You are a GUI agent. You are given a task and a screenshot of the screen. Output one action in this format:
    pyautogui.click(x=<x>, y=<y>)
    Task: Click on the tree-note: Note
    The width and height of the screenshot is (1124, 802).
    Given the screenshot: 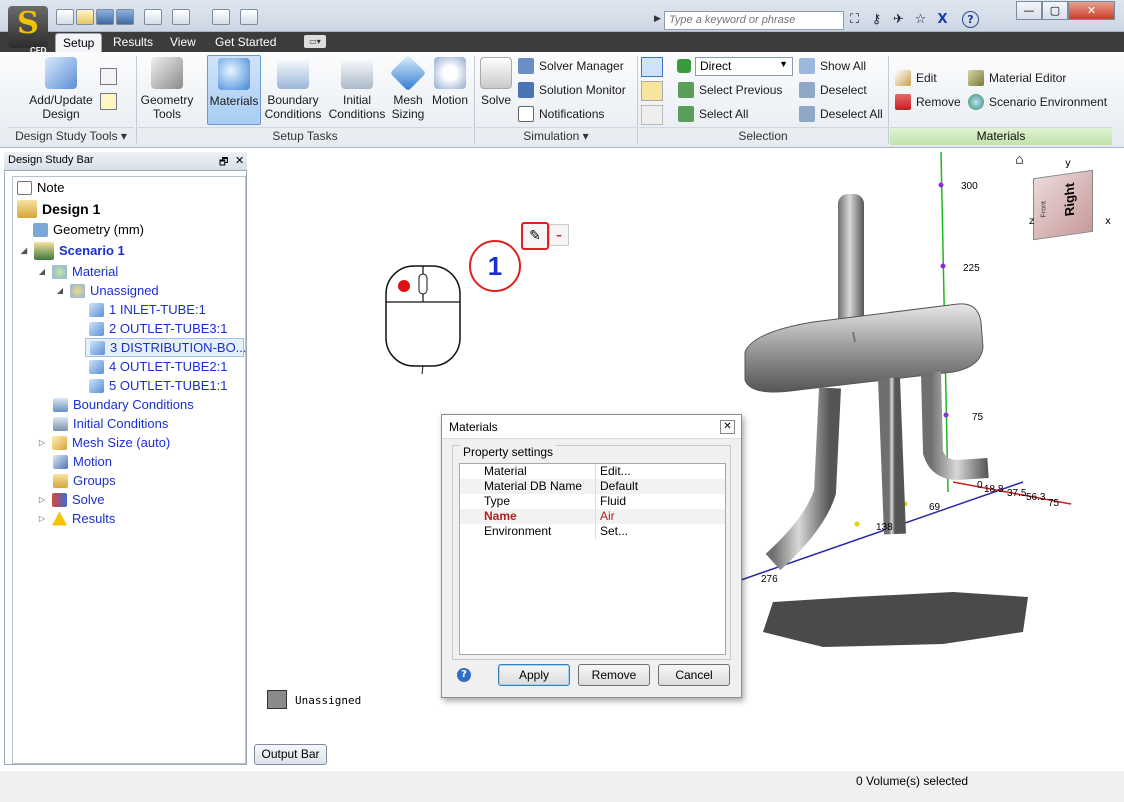 What is the action you would take?
    pyautogui.click(x=129, y=187)
    